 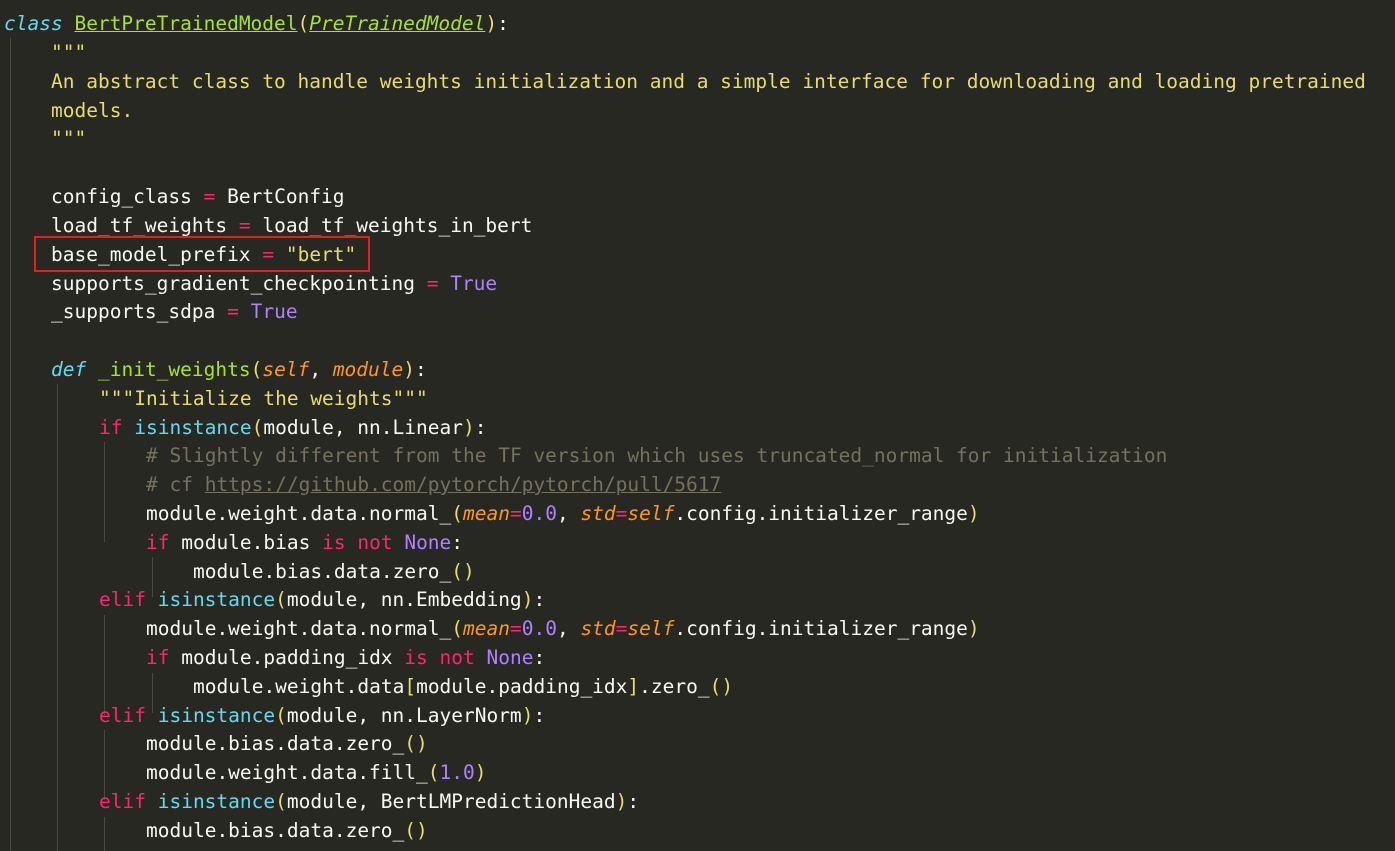 What do you see at coordinates (651, 628) in the screenshot?
I see `self-ref: self` at bounding box center [651, 628].